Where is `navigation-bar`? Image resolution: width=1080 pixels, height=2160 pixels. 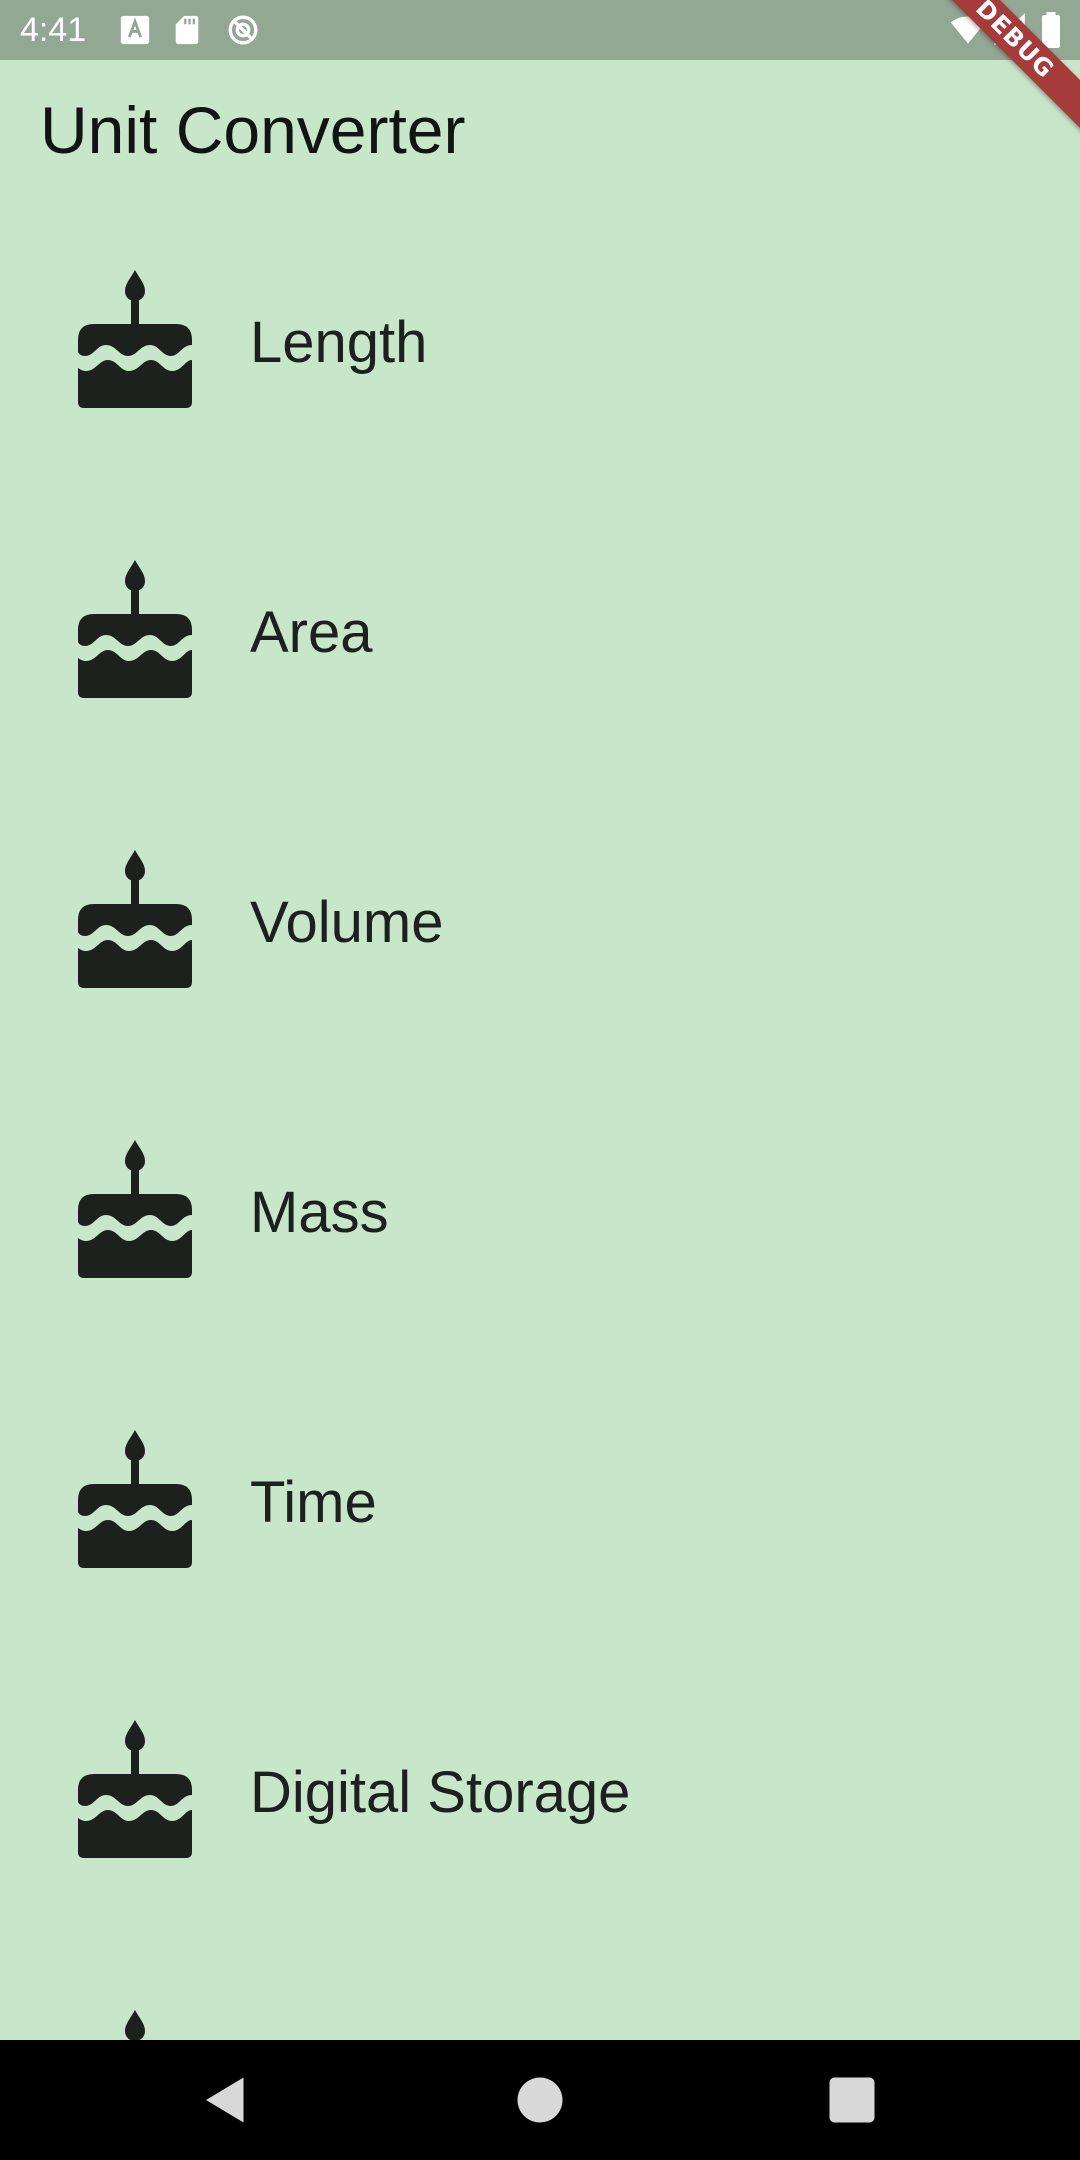
navigation-bar is located at coordinates (540, 2100).